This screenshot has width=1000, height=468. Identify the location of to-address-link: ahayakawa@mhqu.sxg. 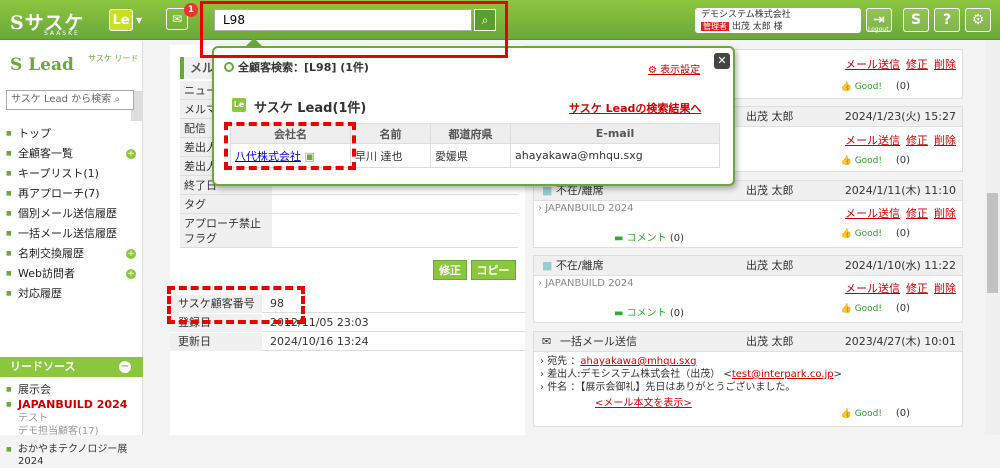
(638, 361).